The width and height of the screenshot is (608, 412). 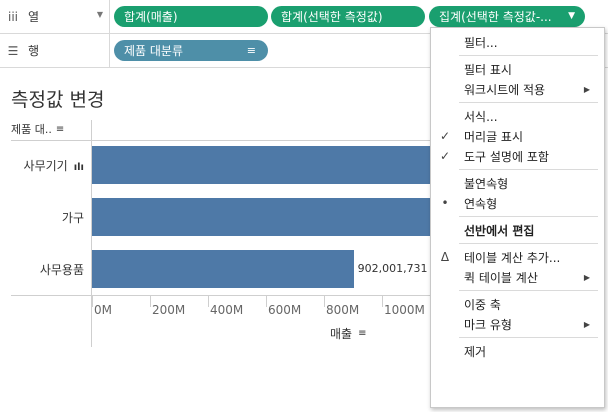 I want to click on pill-product-category: 제품 대분류 ≡, so click(x=191, y=50).